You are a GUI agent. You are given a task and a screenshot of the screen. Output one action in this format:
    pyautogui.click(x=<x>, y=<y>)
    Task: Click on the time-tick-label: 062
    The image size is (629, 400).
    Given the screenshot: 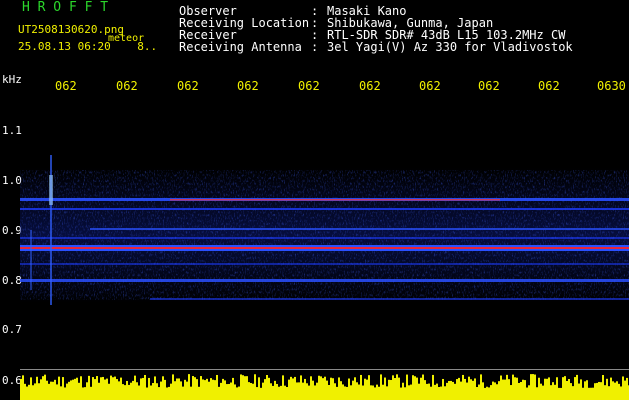 What is the action you would take?
    pyautogui.click(x=489, y=86)
    